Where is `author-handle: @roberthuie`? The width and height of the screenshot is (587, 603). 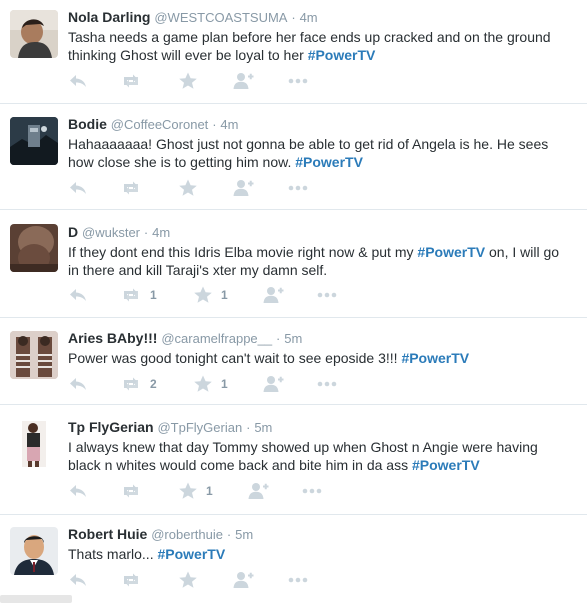 author-handle: @roberthuie is located at coordinates (187, 534).